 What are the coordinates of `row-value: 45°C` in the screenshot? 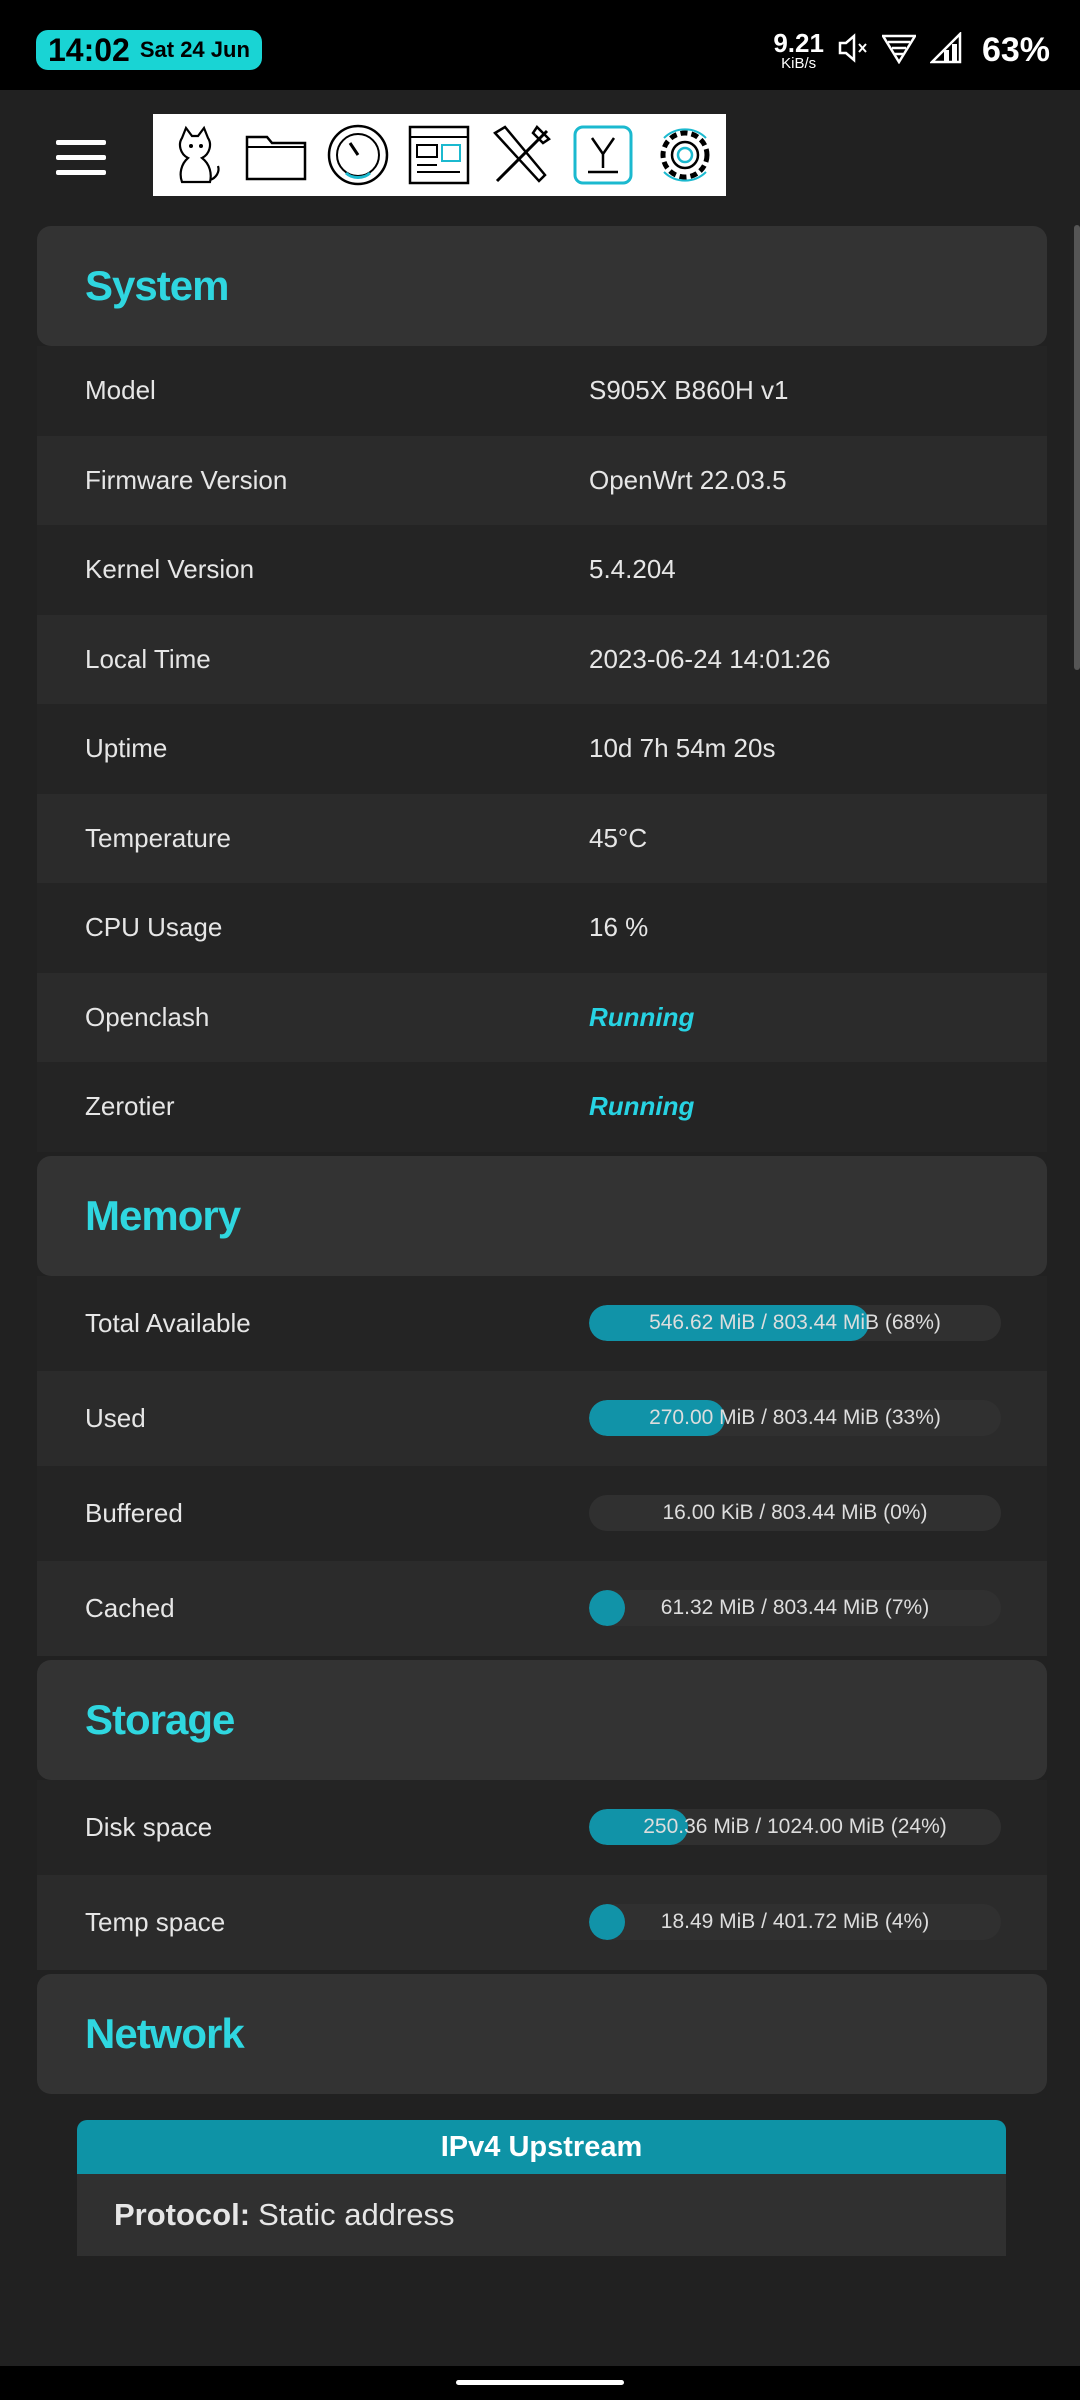 It's located at (618, 837).